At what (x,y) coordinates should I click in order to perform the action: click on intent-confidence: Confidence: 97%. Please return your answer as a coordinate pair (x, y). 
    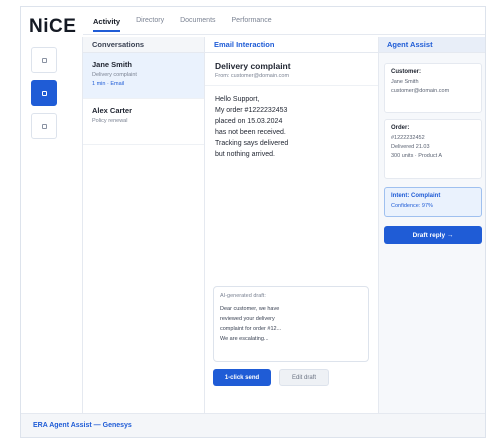
    Looking at the image, I should click on (412, 206).